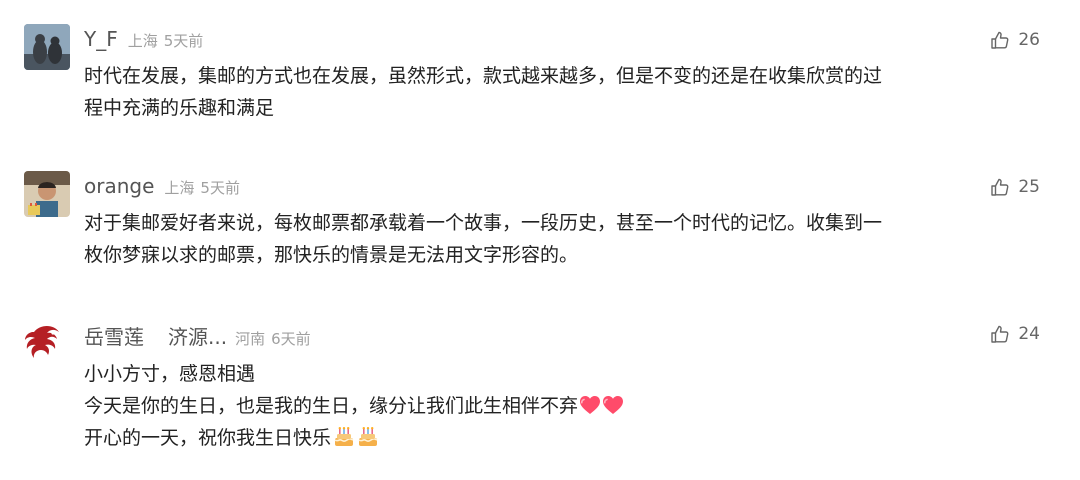  What do you see at coordinates (1015, 187) in the screenshot?
I see `like-button: 25` at bounding box center [1015, 187].